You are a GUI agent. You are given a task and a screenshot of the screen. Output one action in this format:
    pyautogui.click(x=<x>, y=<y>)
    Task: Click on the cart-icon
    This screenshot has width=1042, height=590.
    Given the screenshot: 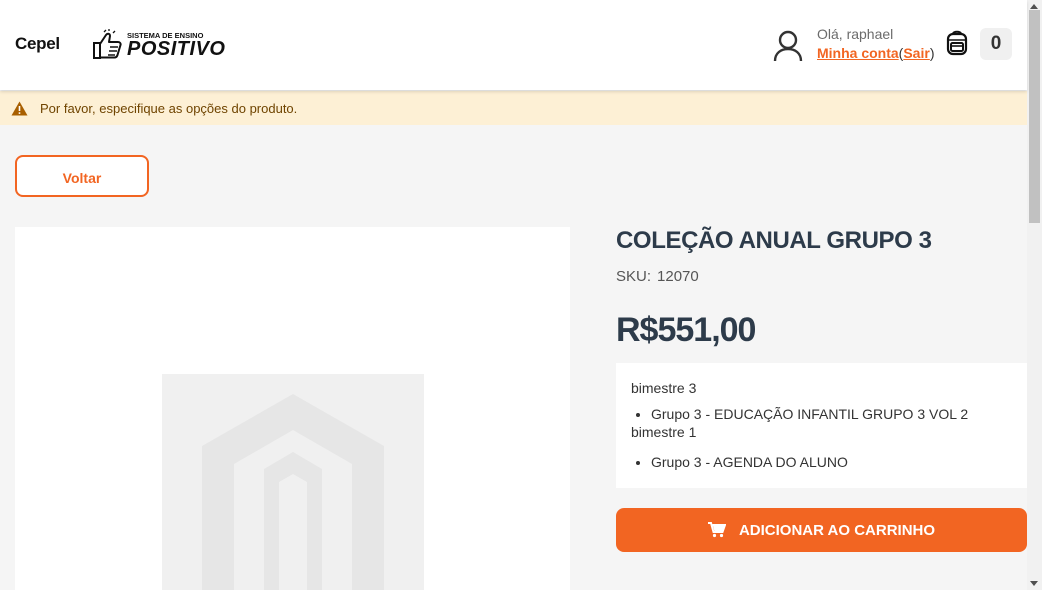 What is the action you would take?
    pyautogui.click(x=716, y=530)
    